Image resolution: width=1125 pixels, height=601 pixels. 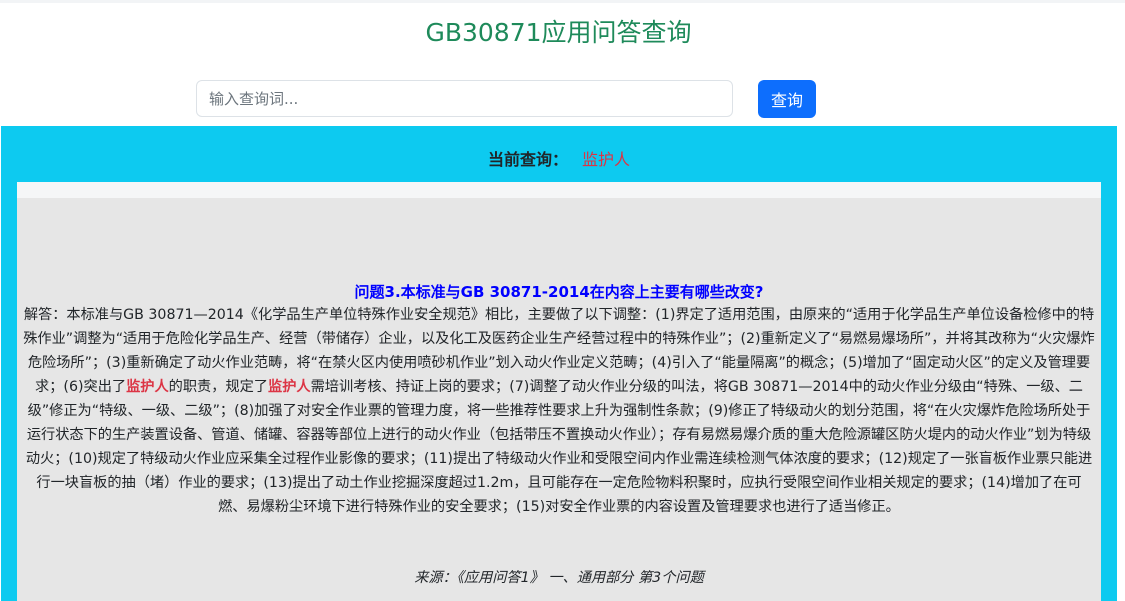 I want to click on page-title: GB30871应用问答查询, so click(x=558, y=32).